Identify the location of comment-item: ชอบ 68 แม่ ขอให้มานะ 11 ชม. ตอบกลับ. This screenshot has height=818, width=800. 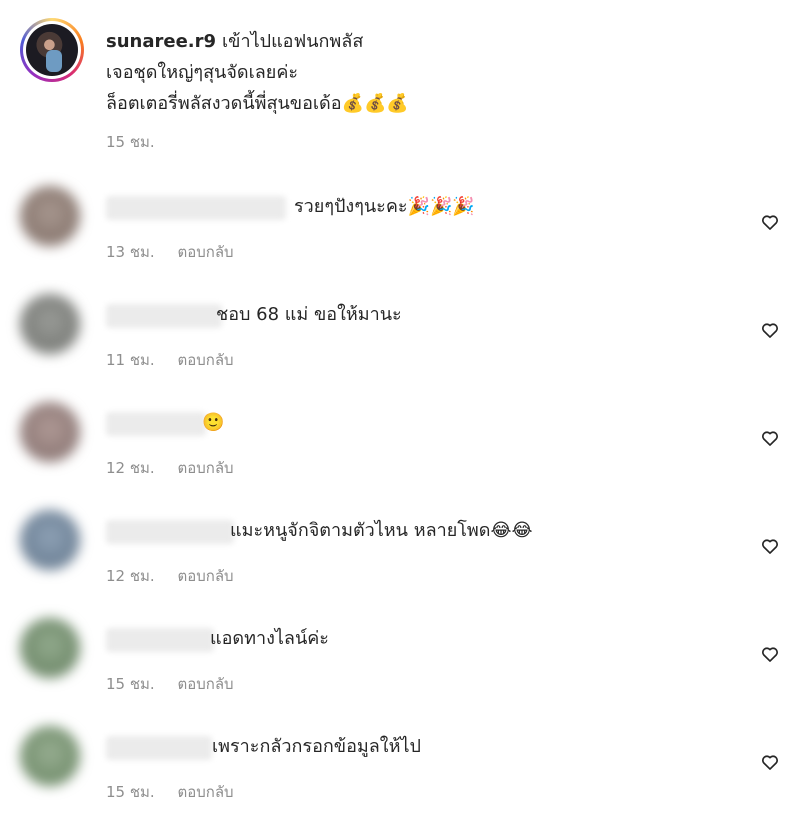
(400, 344).